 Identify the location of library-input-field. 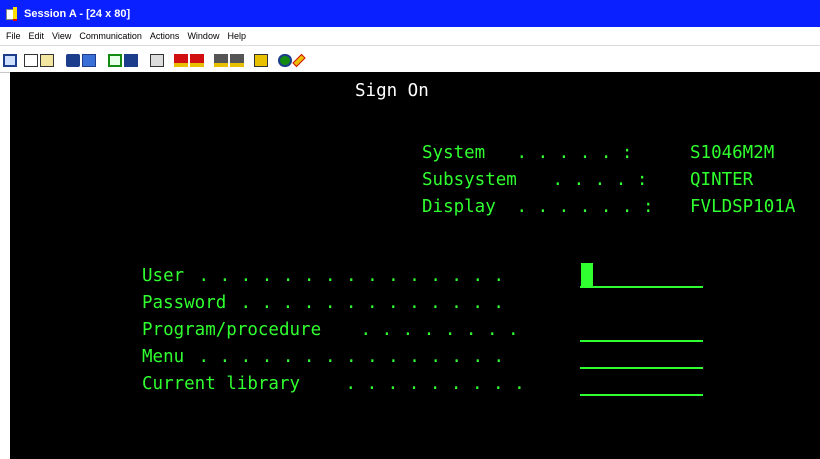
(641, 395).